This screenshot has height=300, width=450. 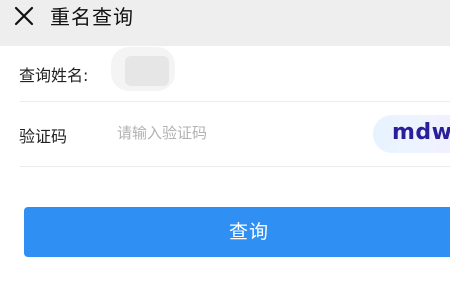 What do you see at coordinates (237, 133) in the screenshot?
I see `captcha-input` at bounding box center [237, 133].